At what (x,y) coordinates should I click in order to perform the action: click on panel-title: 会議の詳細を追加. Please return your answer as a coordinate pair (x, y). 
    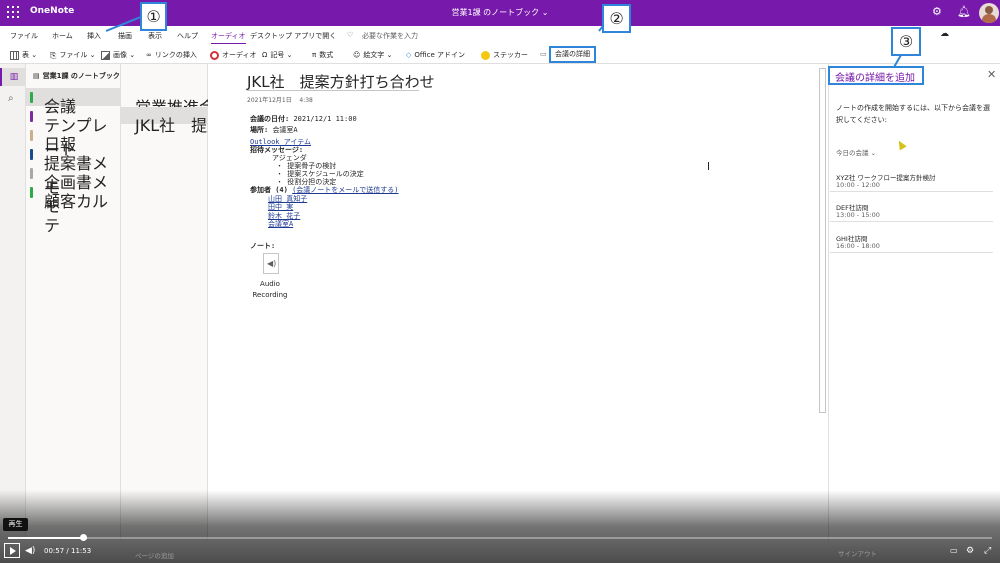
    Looking at the image, I should click on (875, 78).